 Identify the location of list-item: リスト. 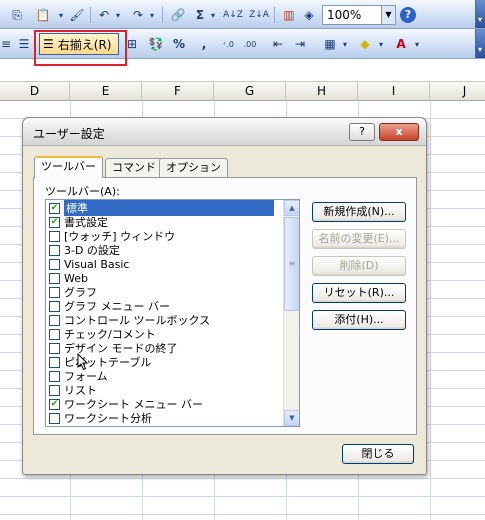
(164, 390).